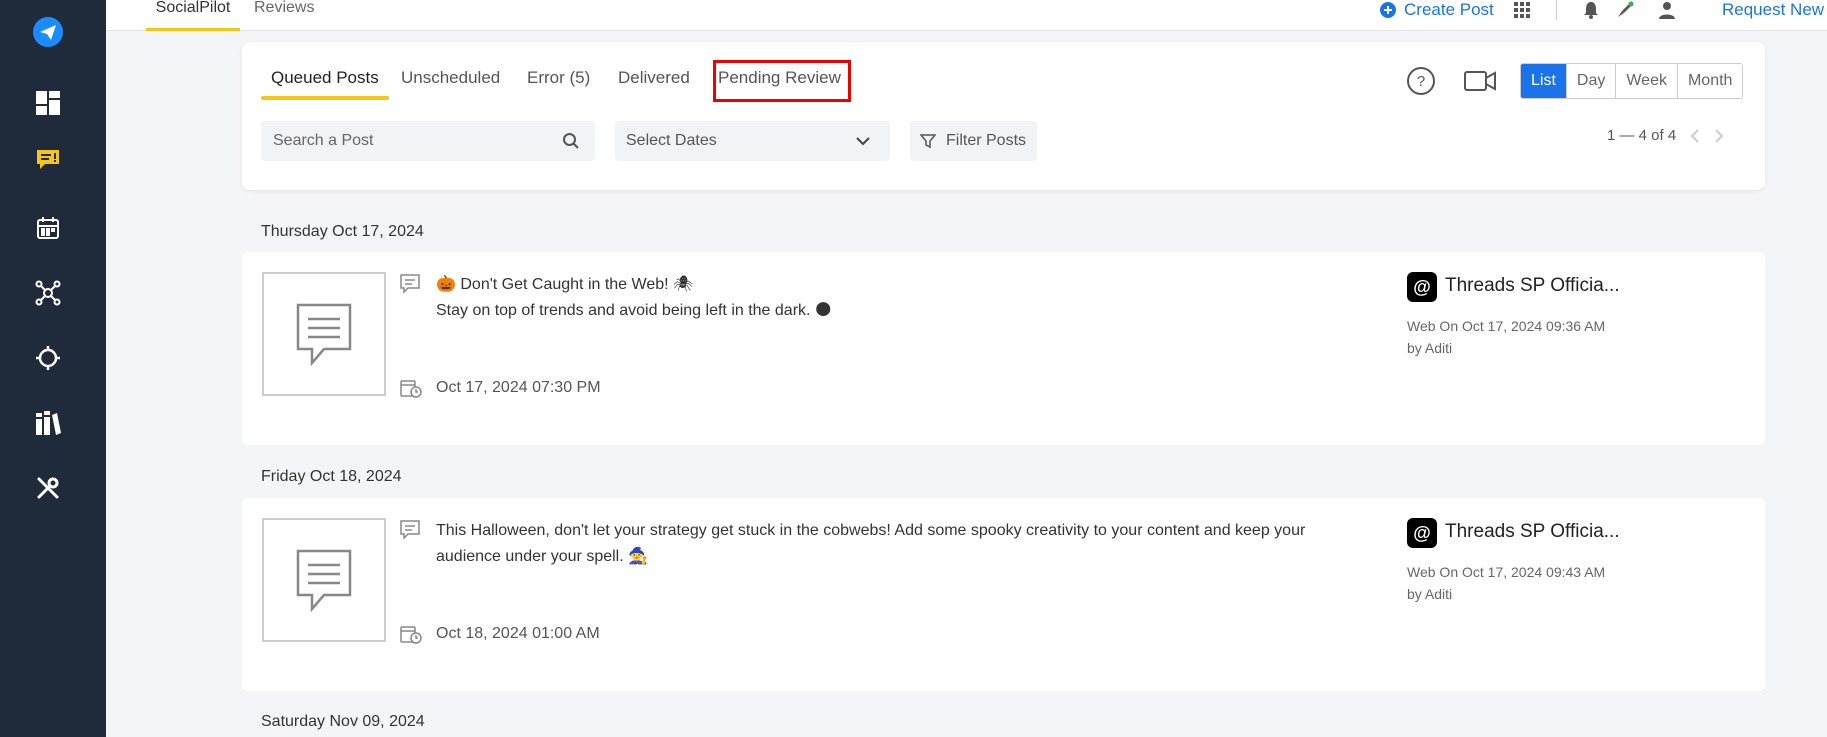 This screenshot has height=737, width=1827. Describe the element at coordinates (1719, 136) in the screenshot. I see `chevron-right-icon` at that location.